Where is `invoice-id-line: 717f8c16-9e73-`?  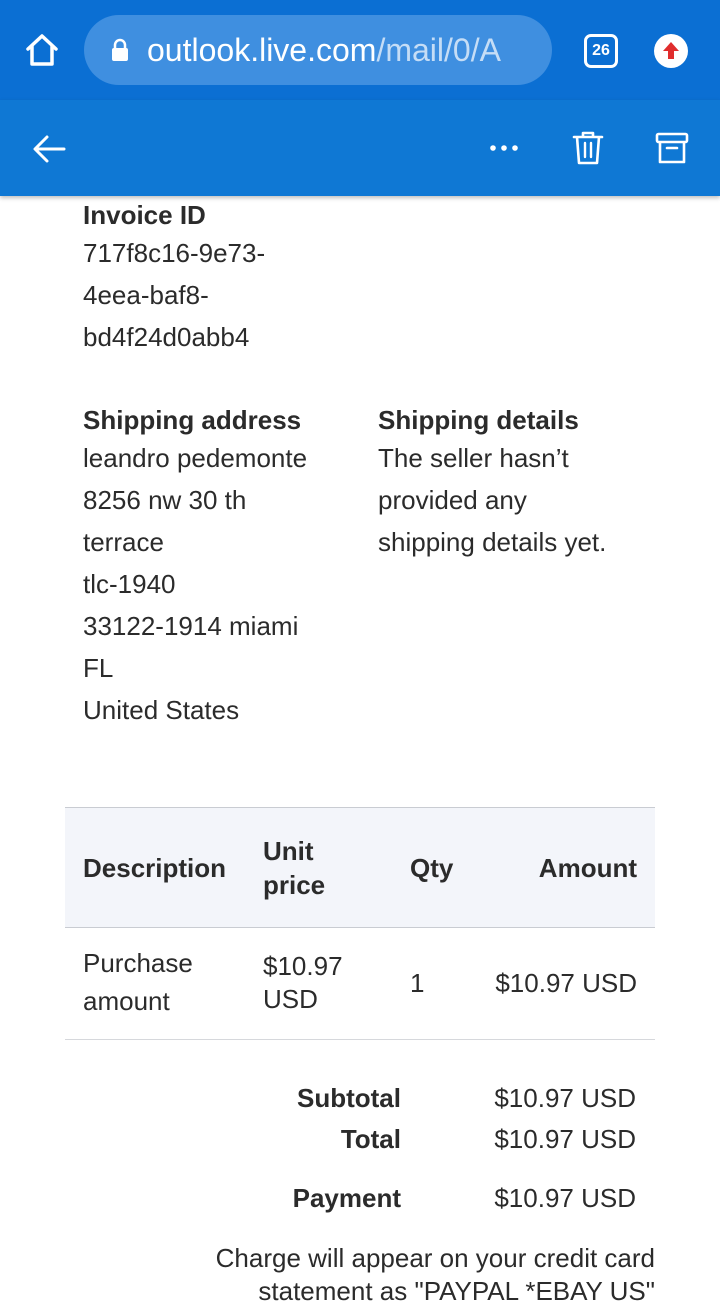
invoice-id-line: 717f8c16-9e73- is located at coordinates (174, 253).